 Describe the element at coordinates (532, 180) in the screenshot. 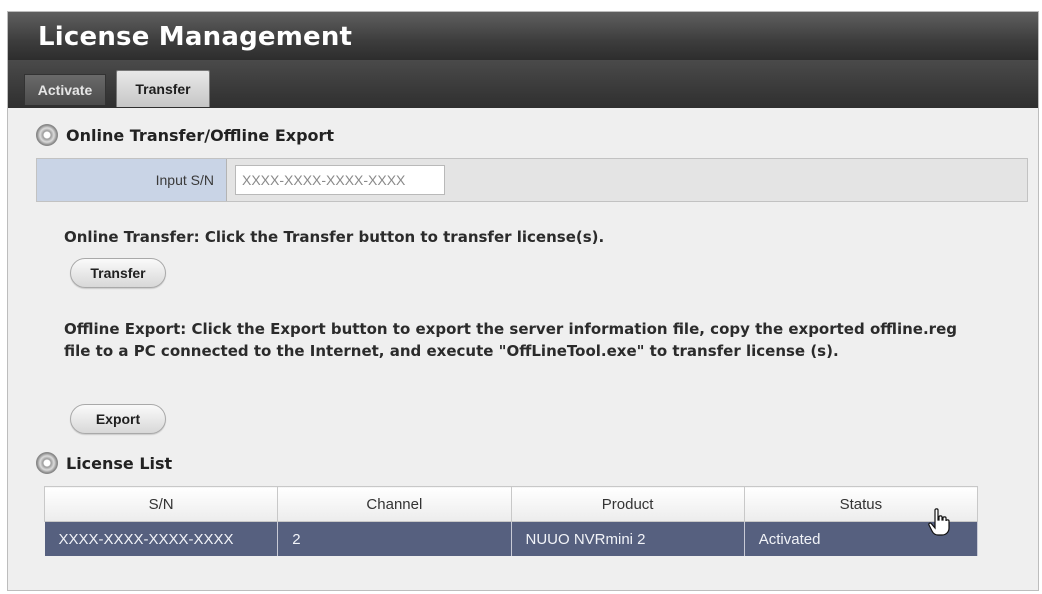

I see `sn-input-row: Input S/N` at that location.